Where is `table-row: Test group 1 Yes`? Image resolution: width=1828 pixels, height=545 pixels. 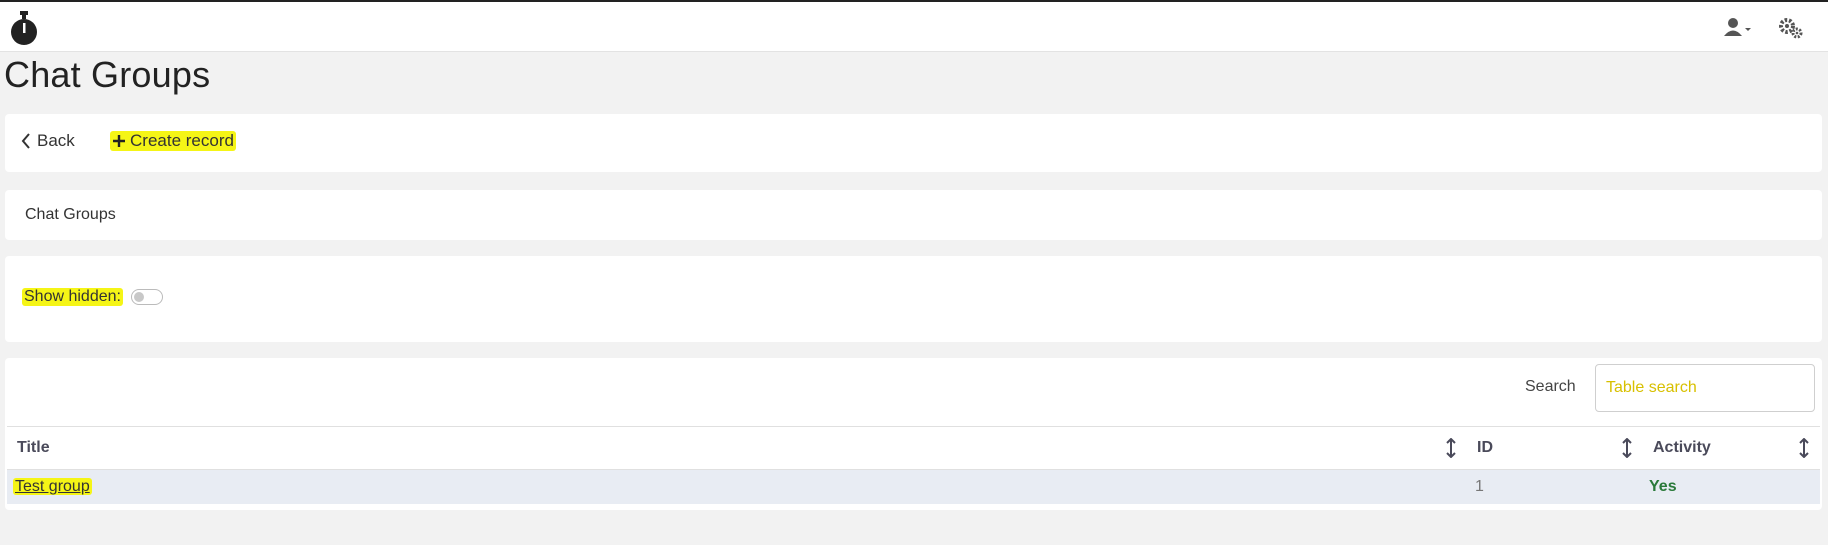
table-row: Test group 1 Yes is located at coordinates (913, 486).